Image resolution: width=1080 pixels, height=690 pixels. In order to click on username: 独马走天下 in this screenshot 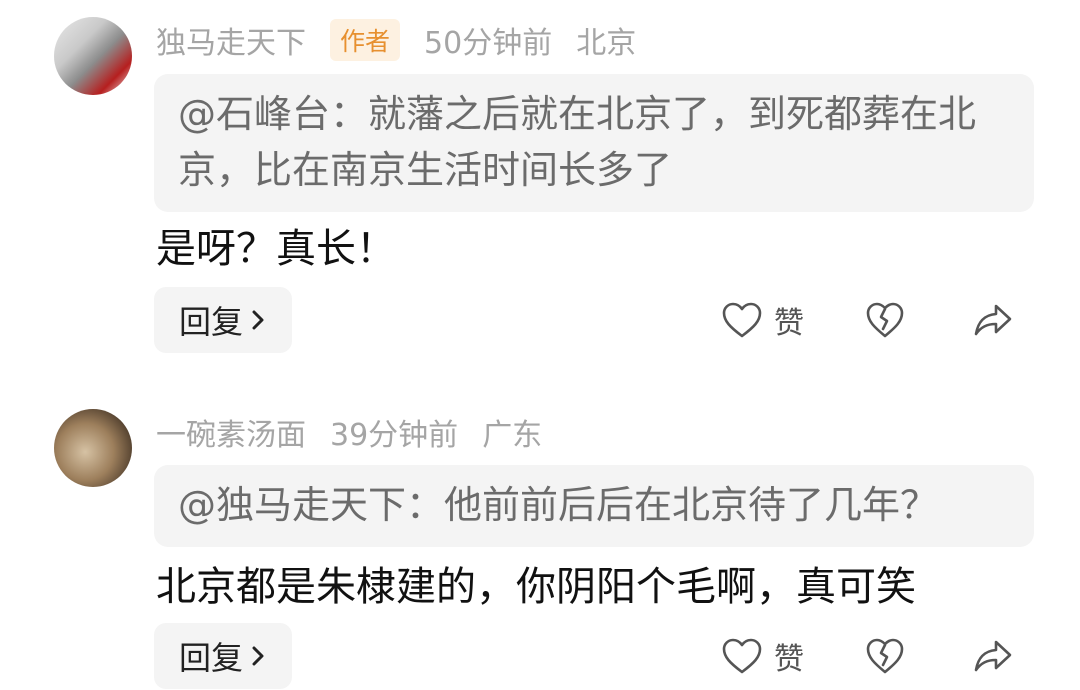, I will do `click(231, 40)`.